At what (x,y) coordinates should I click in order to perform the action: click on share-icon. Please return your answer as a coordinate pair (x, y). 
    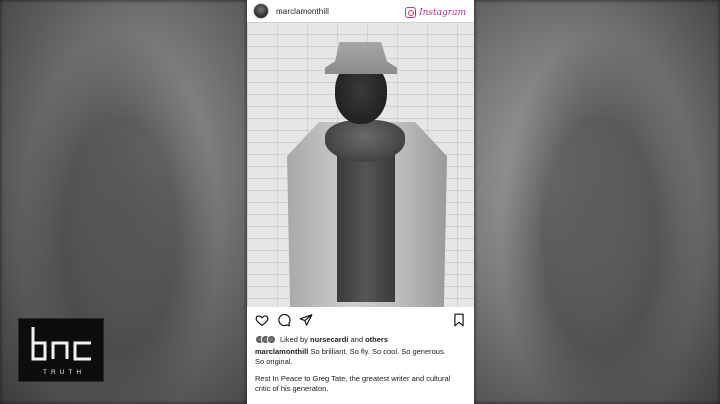
    Looking at the image, I should click on (306, 320).